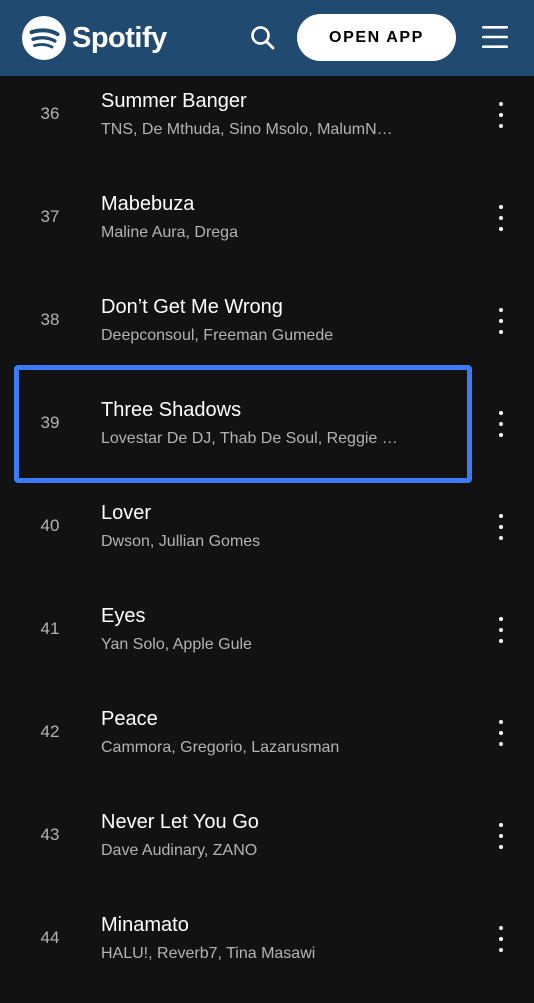 The width and height of the screenshot is (534, 1003). Describe the element at coordinates (169, 232) in the screenshot. I see `track-artists: Maline Aura, Drega` at that location.